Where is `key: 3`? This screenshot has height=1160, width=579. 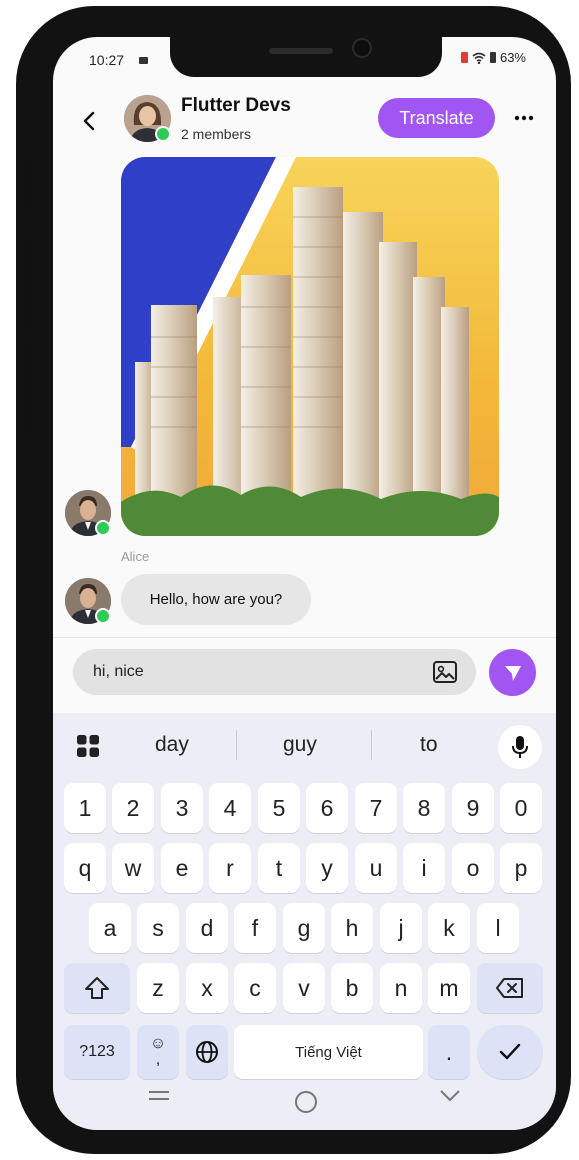
key: 3 is located at coordinates (182, 808).